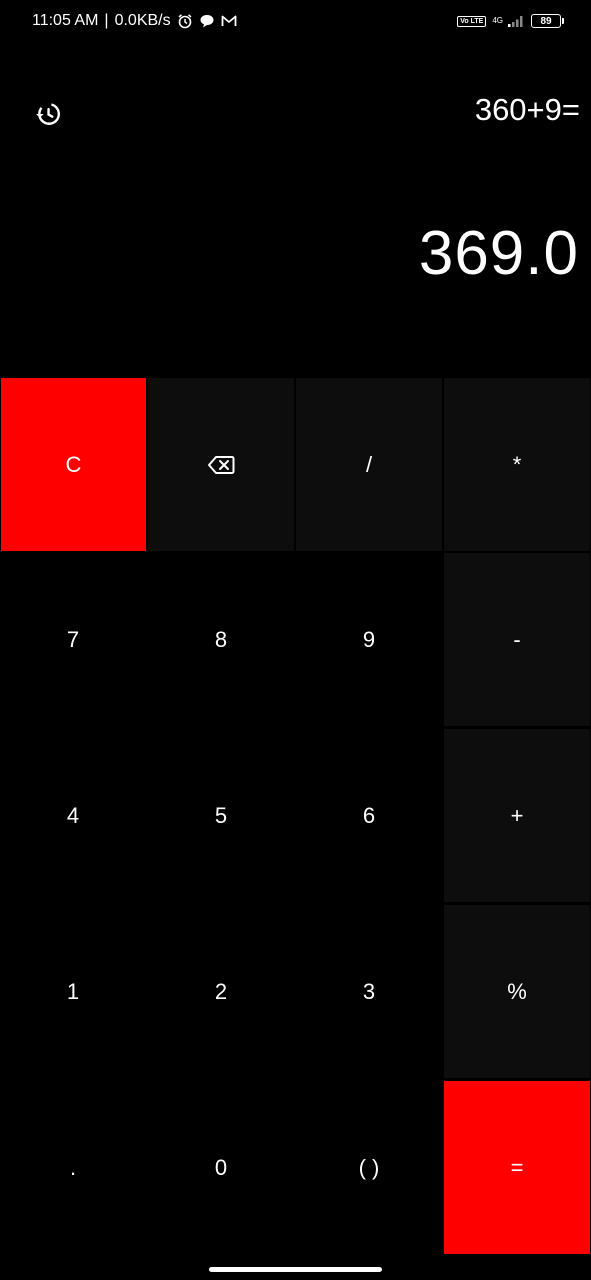 The height and width of the screenshot is (1280, 591). I want to click on digit-2-button: 2, so click(221, 991).